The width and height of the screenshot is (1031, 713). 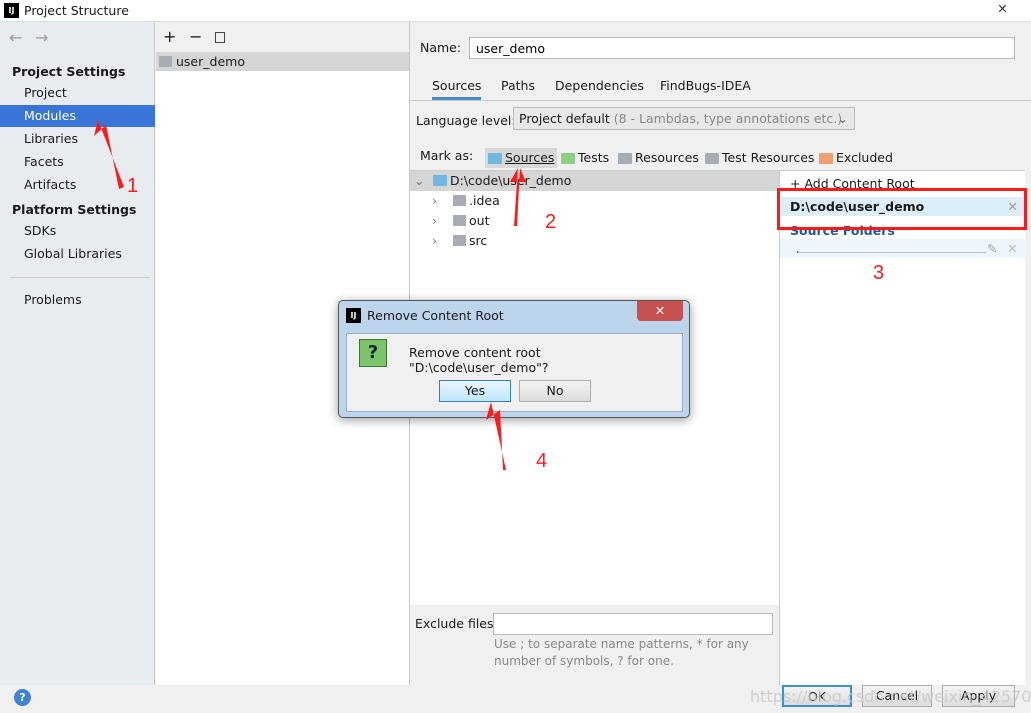 What do you see at coordinates (542, 461) in the screenshot?
I see `annotation-number-4: 4` at bounding box center [542, 461].